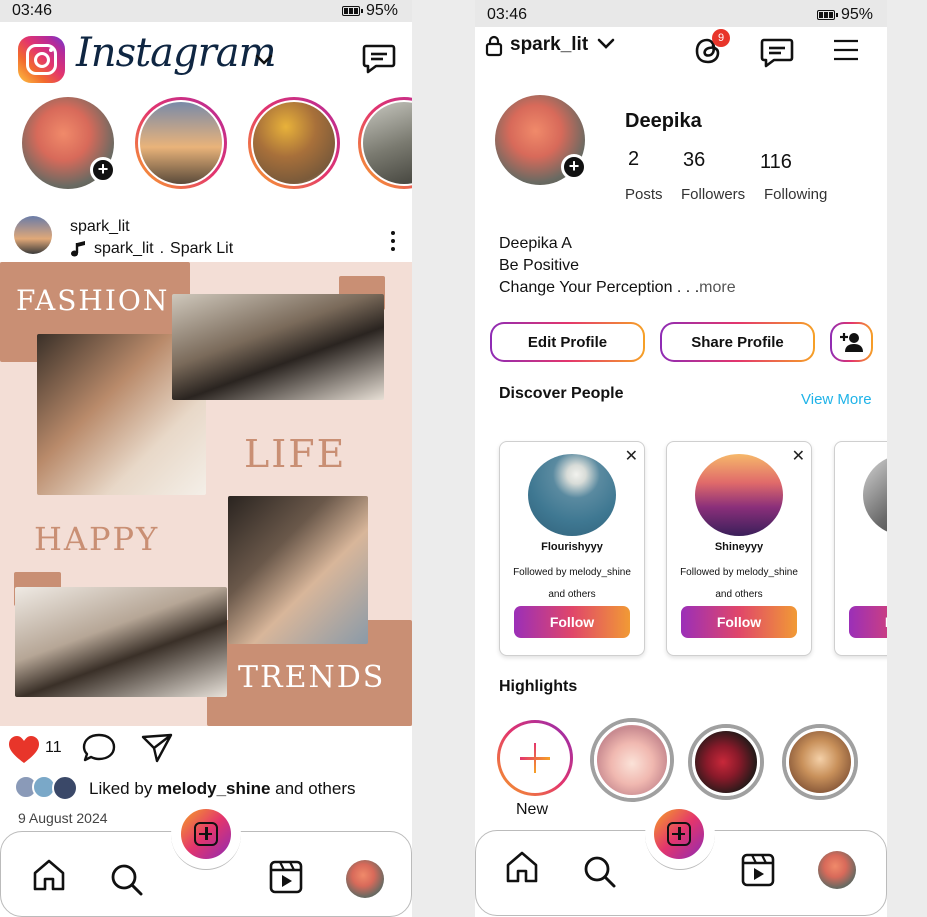  Describe the element at coordinates (633, 159) in the screenshot. I see `stat-posts-value: 2` at that location.